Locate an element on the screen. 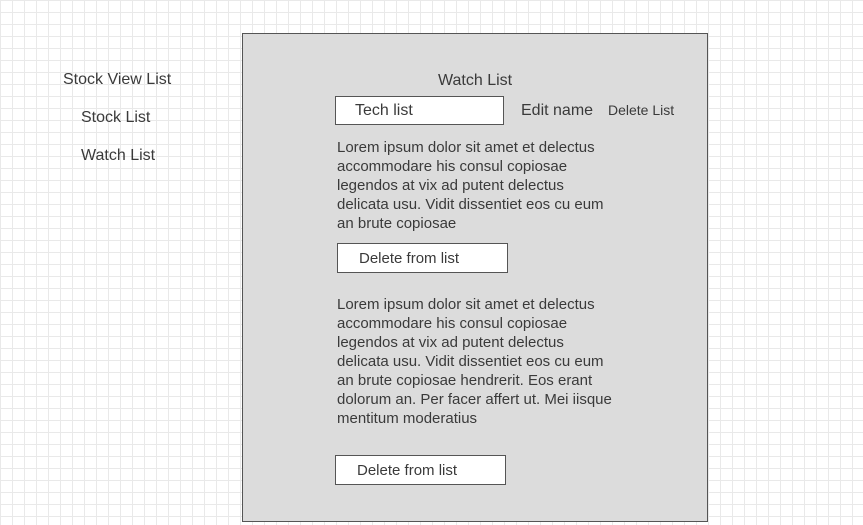 The image size is (863, 525). page-title: Watch List is located at coordinates (475, 80).